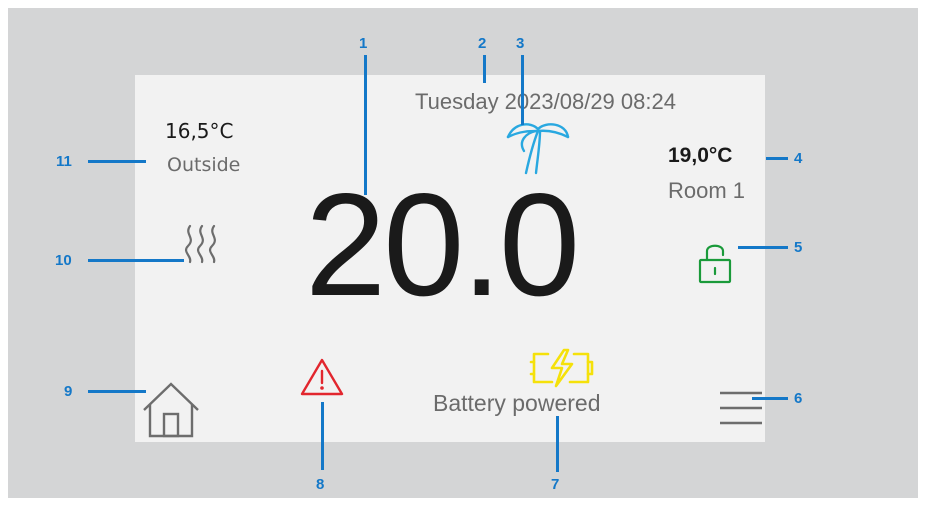  I want to click on callout-11-line, so click(117, 161).